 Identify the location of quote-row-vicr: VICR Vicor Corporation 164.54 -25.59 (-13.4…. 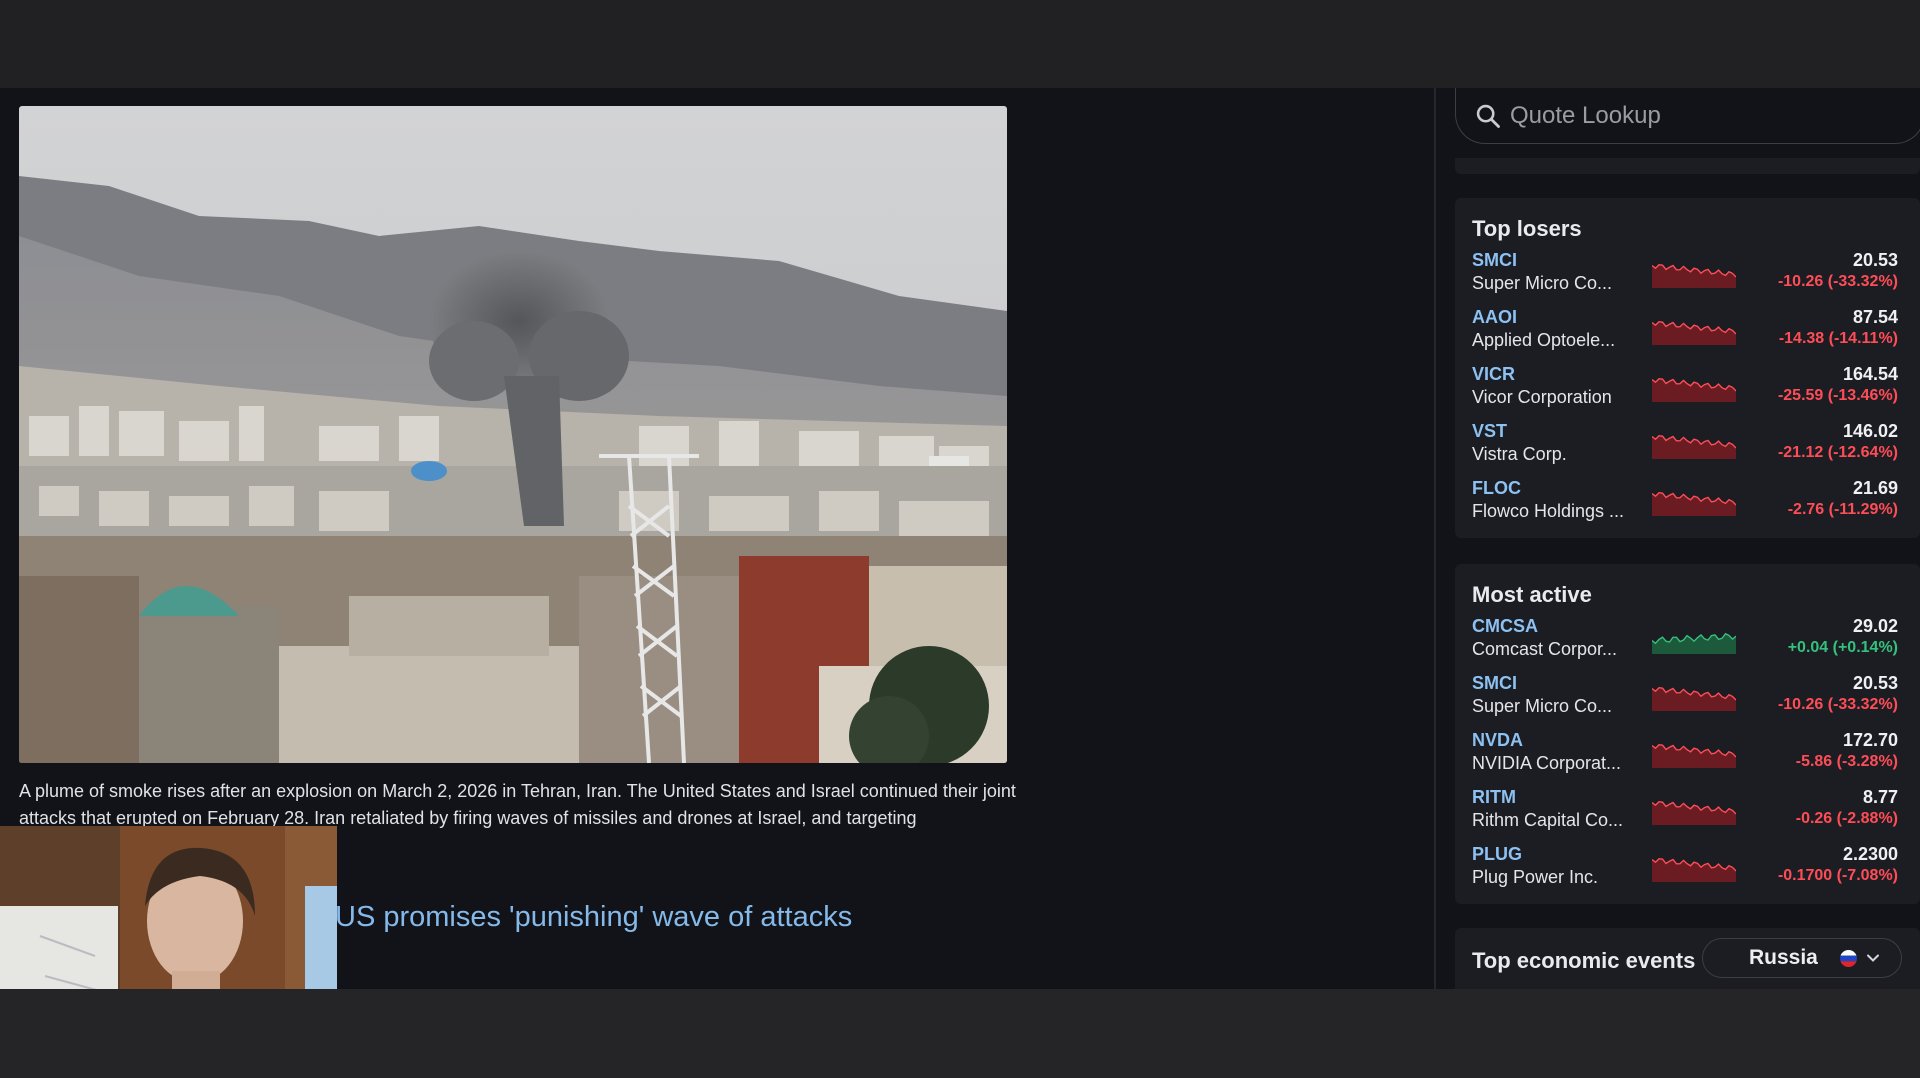
(1691, 392).